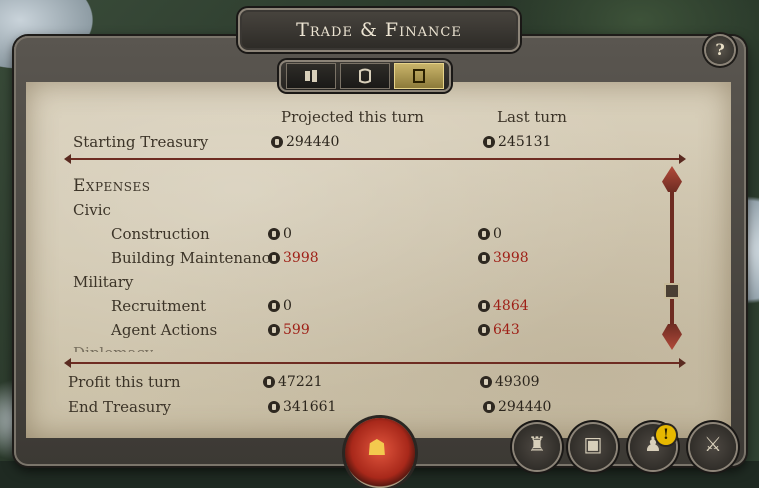  I want to click on recruitment-last: 4864, so click(503, 306).